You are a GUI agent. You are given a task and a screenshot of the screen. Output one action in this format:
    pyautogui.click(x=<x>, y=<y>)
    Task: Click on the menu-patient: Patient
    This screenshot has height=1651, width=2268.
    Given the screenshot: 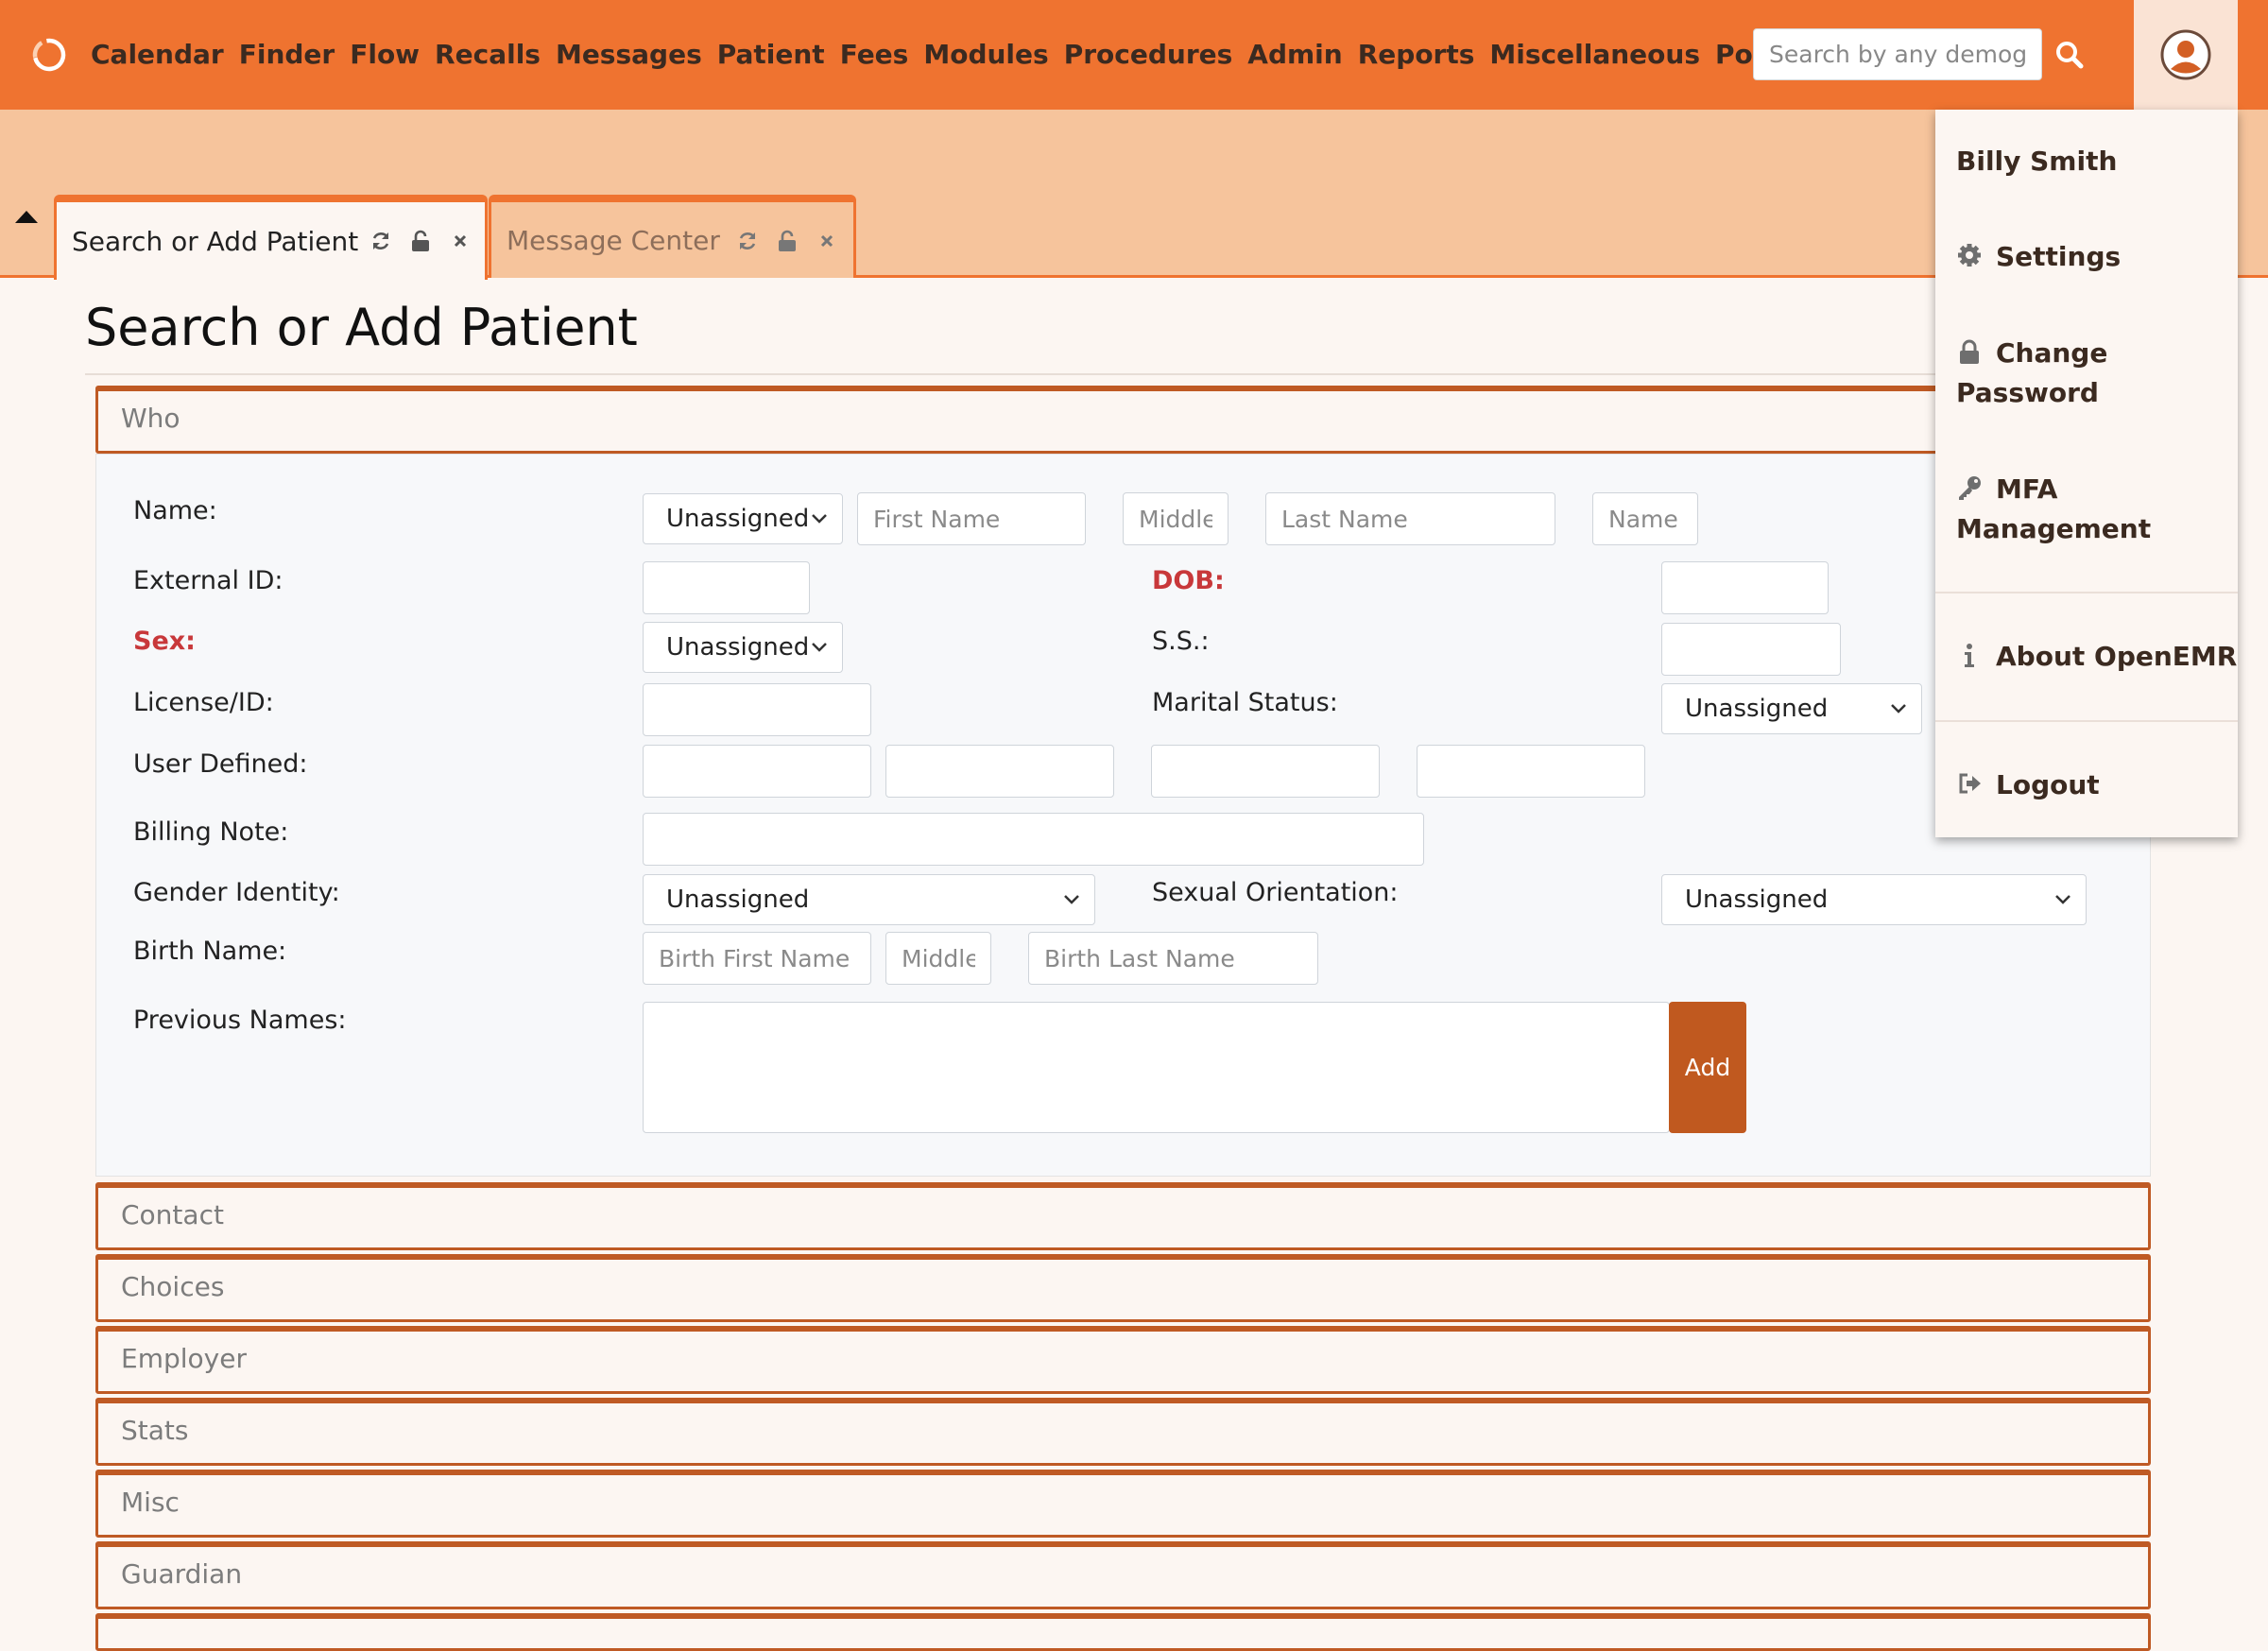 What is the action you would take?
    pyautogui.click(x=771, y=55)
    